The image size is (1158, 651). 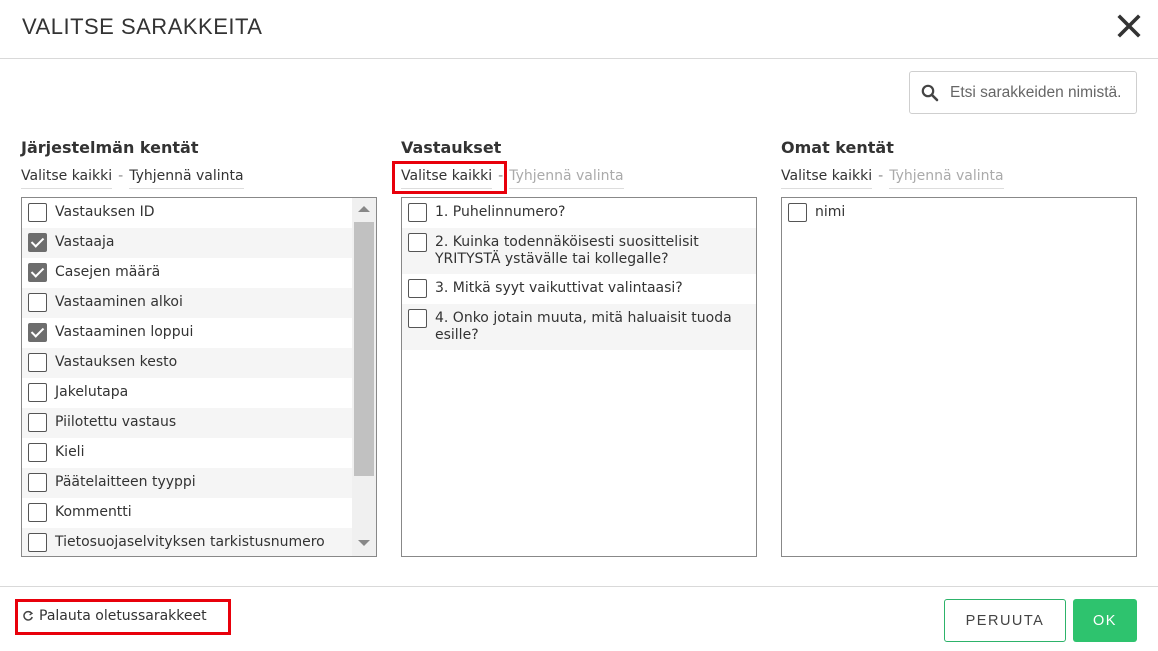 I want to click on cancel-button: PERUUTA, so click(x=1005, y=620).